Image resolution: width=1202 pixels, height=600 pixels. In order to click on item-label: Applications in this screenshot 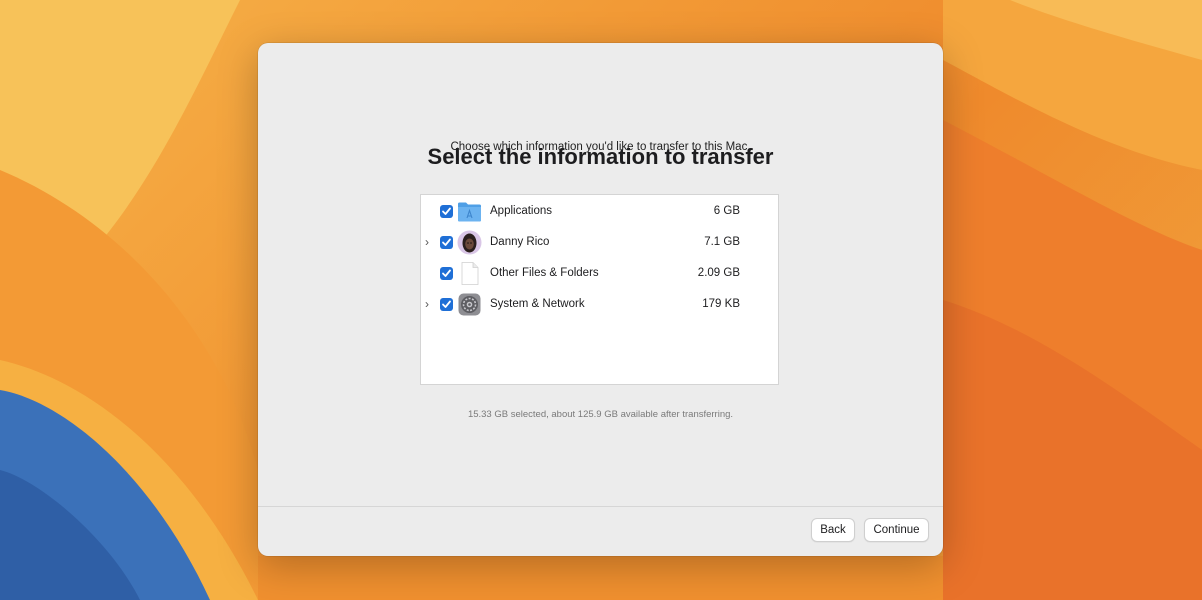, I will do `click(521, 211)`.